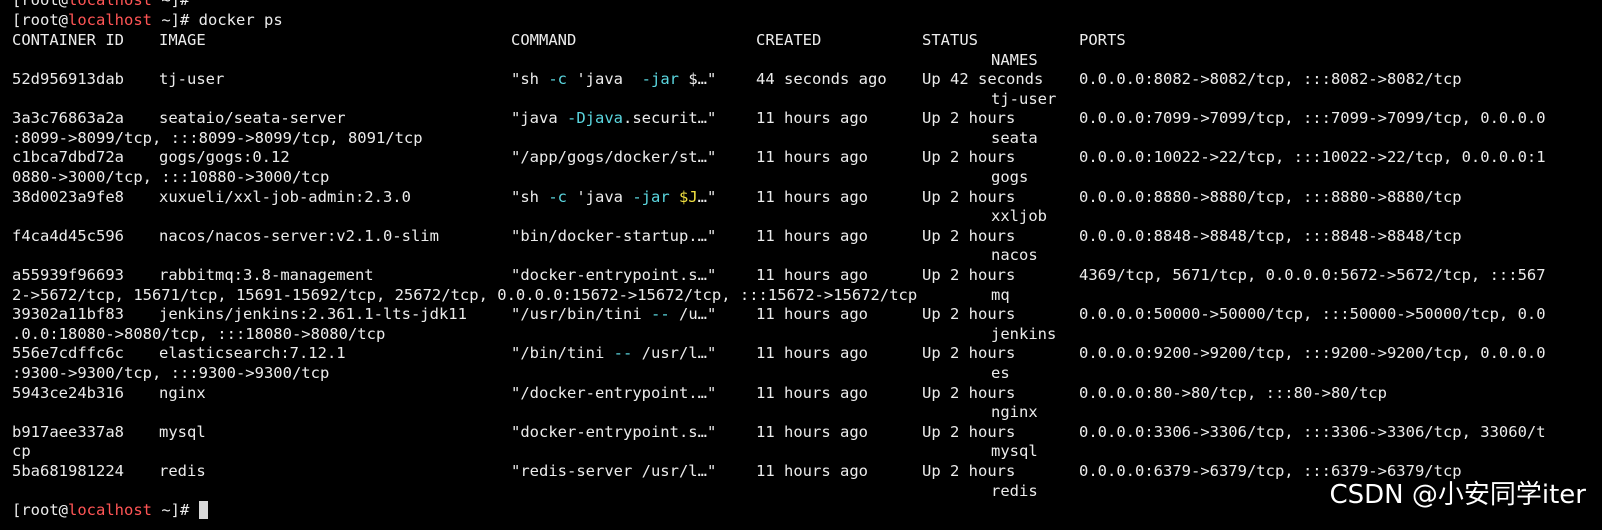  I want to click on command-prompt-line: [root@localhost ~]# docker ps, so click(147, 20).